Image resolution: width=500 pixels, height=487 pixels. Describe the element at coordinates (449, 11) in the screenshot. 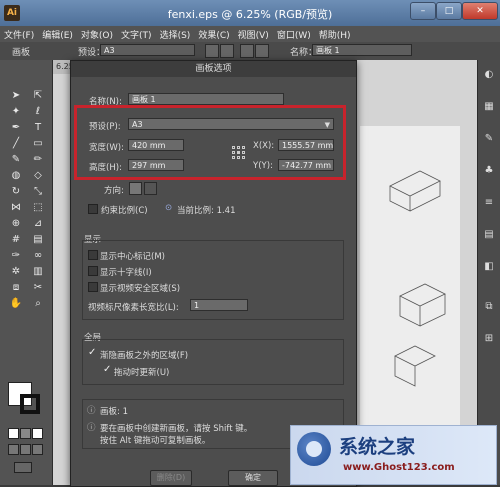

I see `maximize-button: □` at that location.